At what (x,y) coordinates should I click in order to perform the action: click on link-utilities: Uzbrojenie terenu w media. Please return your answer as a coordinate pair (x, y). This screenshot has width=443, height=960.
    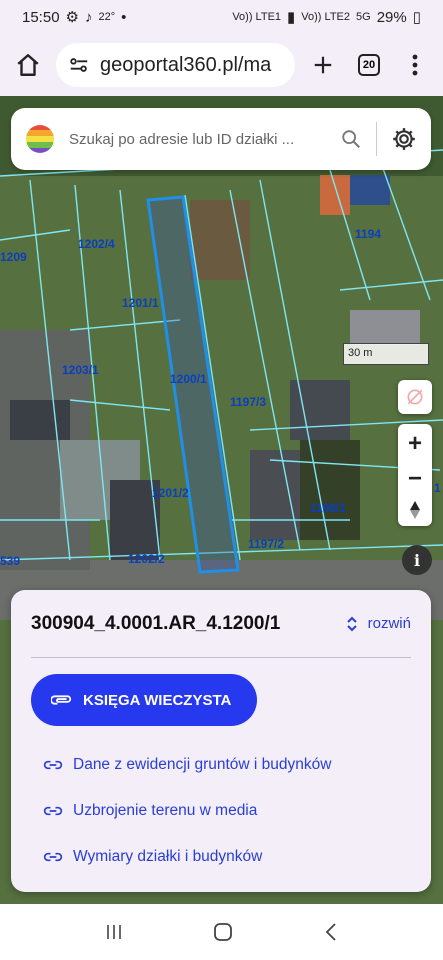
    Looking at the image, I should click on (221, 811).